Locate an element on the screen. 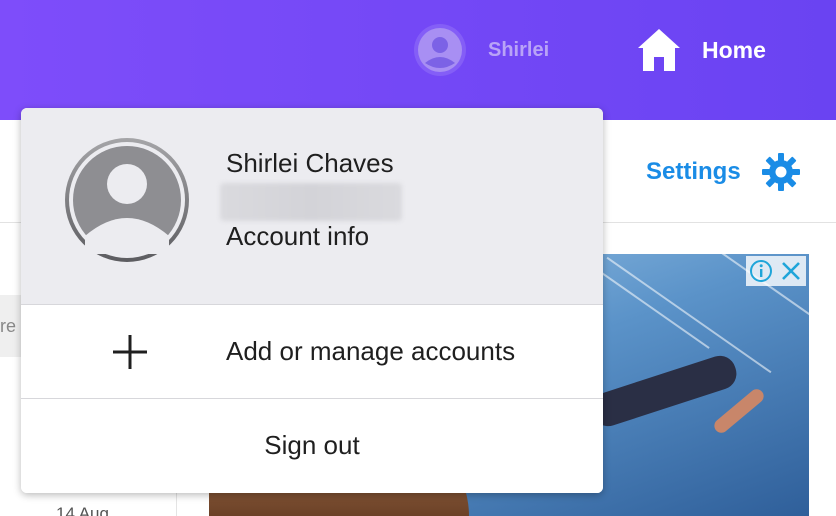 The image size is (836, 516). left-tab-partial: re is located at coordinates (11, 326).